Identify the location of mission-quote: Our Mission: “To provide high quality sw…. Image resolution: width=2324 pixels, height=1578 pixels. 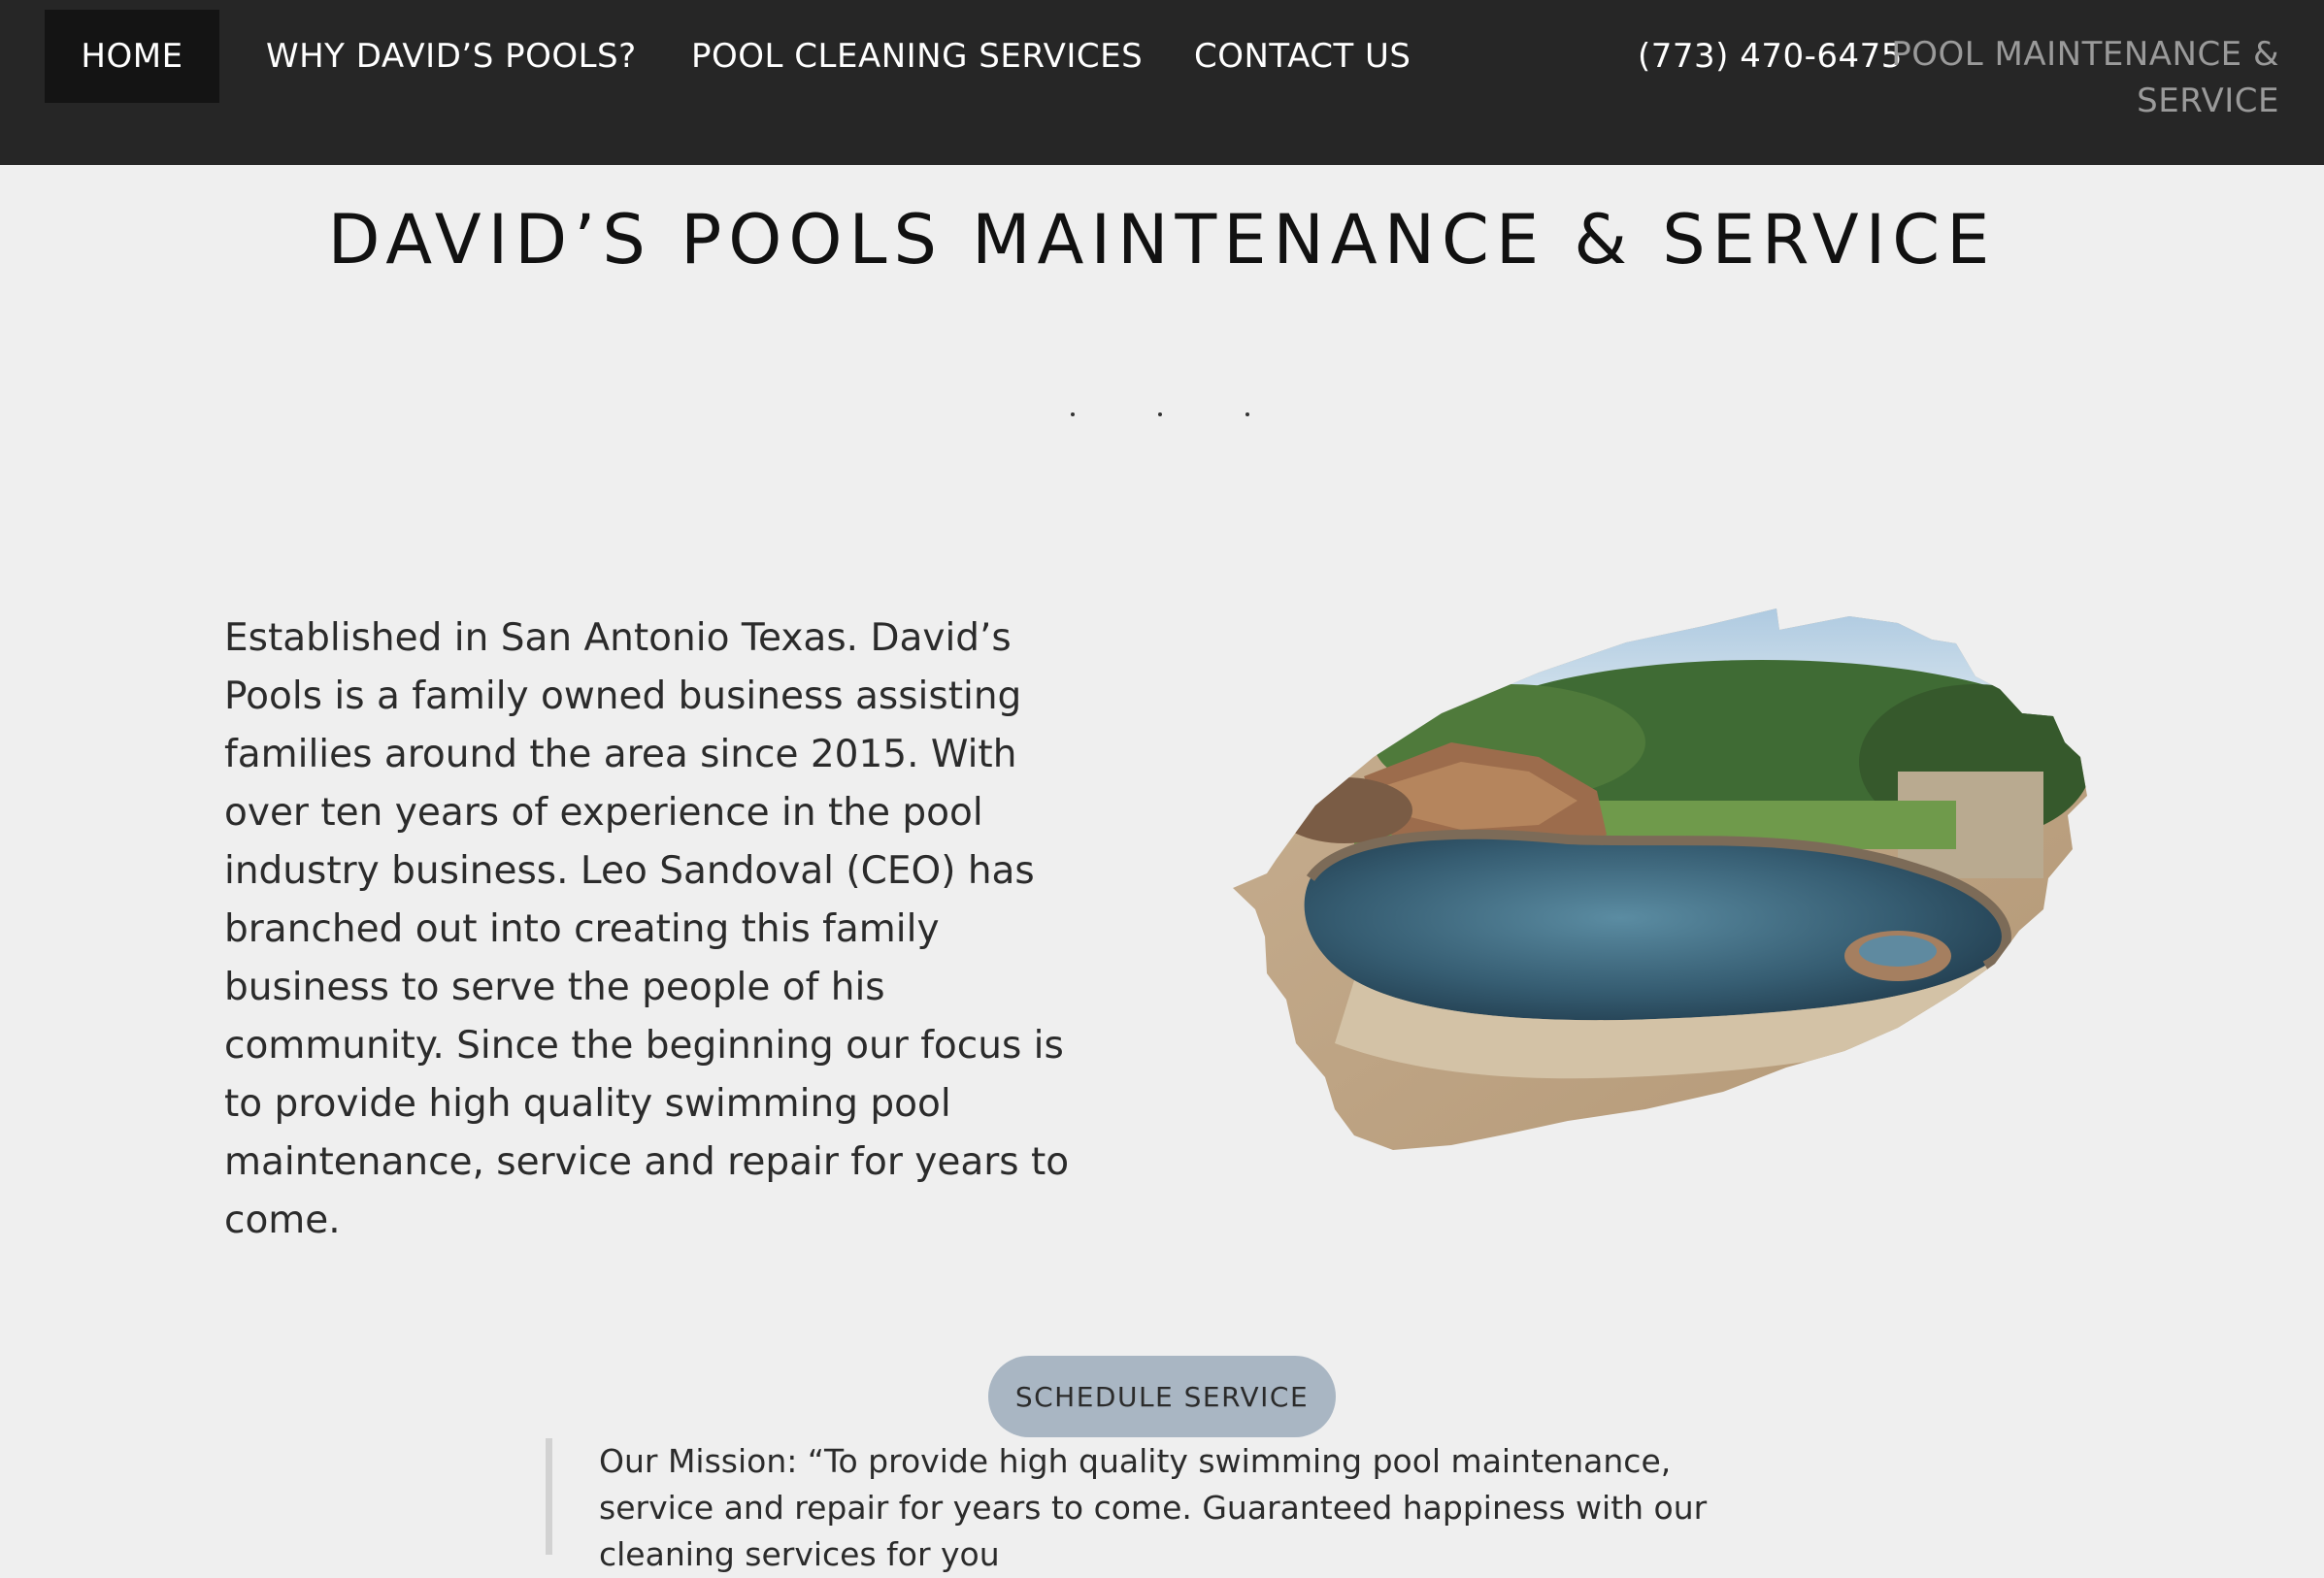
(1167, 1505).